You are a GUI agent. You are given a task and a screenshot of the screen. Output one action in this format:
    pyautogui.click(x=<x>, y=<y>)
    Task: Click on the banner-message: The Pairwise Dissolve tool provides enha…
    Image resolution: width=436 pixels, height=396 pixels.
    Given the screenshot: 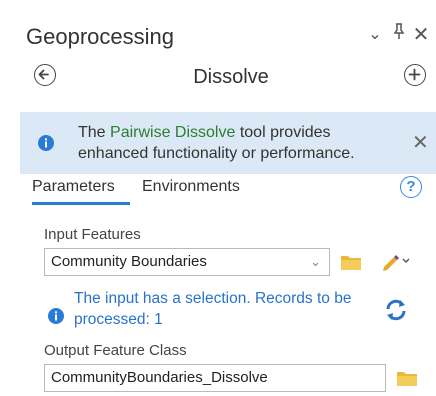 What is the action you would take?
    pyautogui.click(x=239, y=143)
    